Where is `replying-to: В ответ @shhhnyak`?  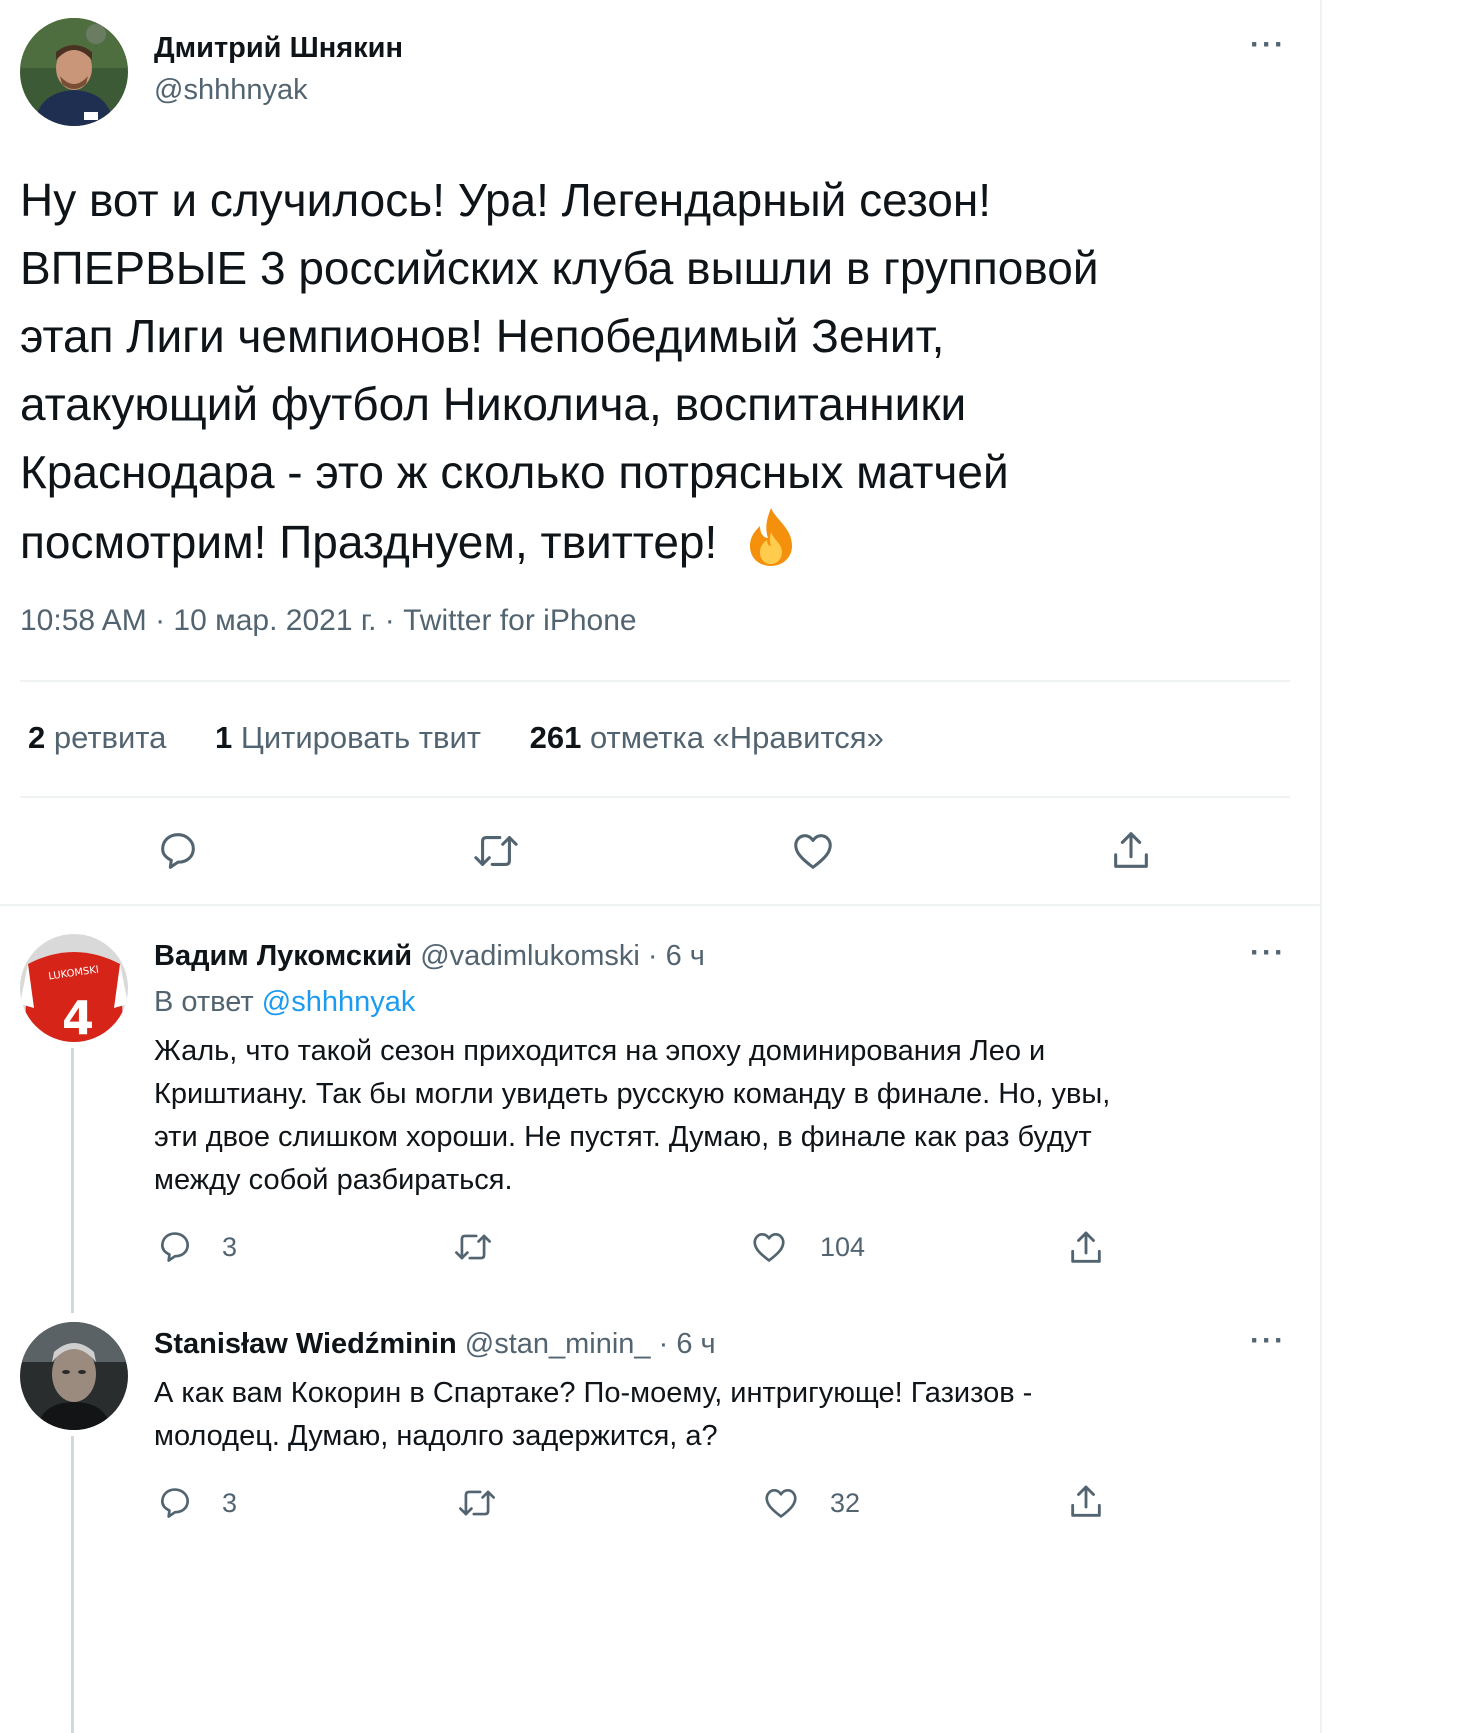 replying-to: В ответ @shhhnyak is located at coordinates (284, 1002).